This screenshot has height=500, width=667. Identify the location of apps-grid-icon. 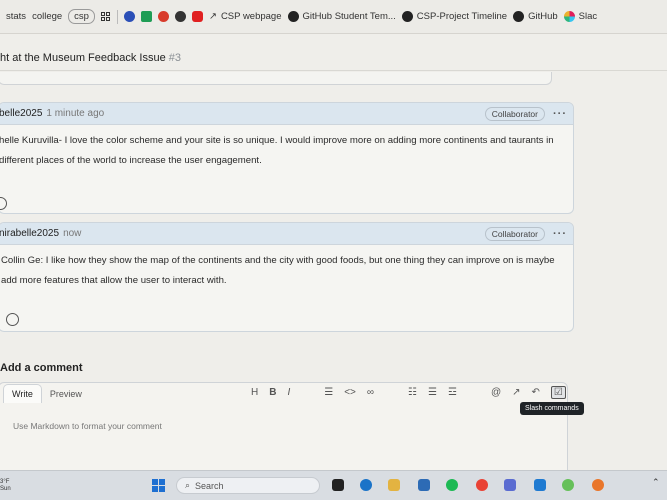
(105, 16).